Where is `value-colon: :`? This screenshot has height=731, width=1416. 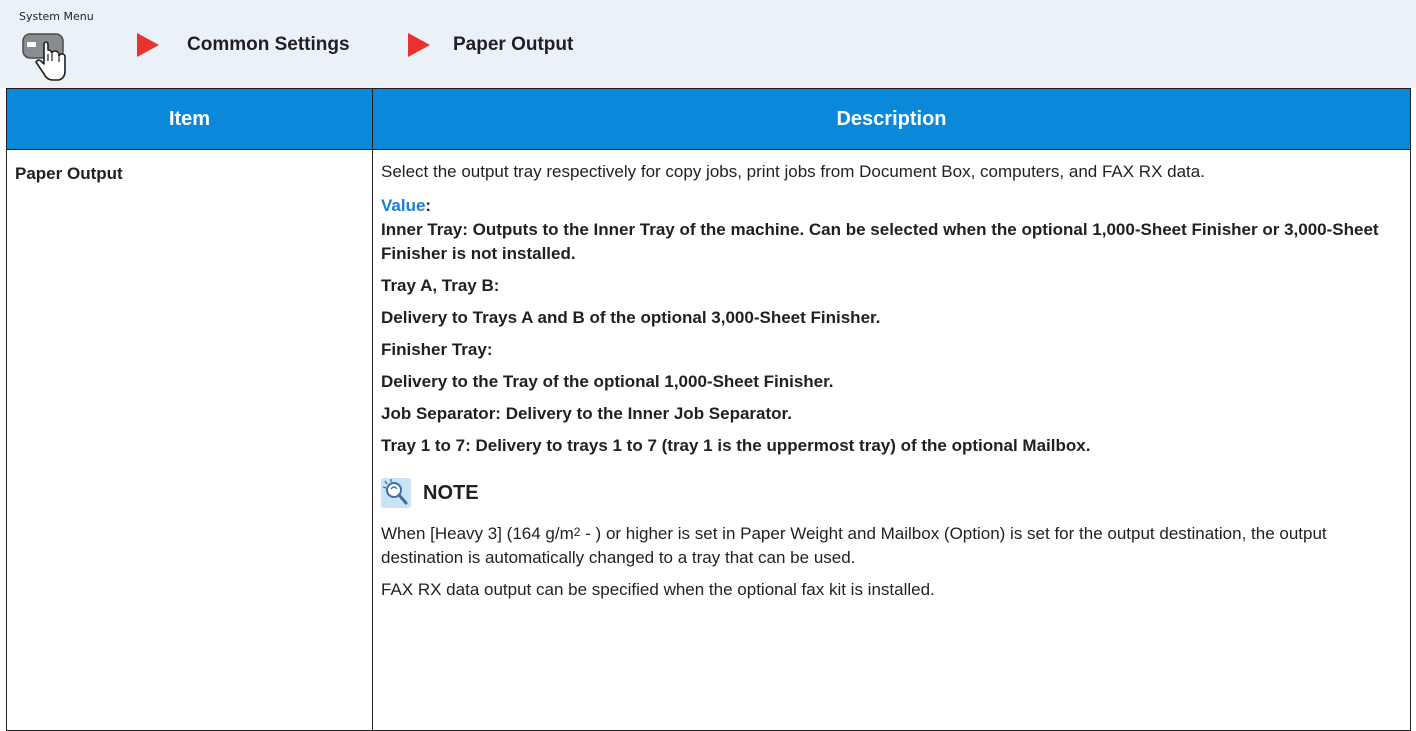
value-colon: : is located at coordinates (428, 205).